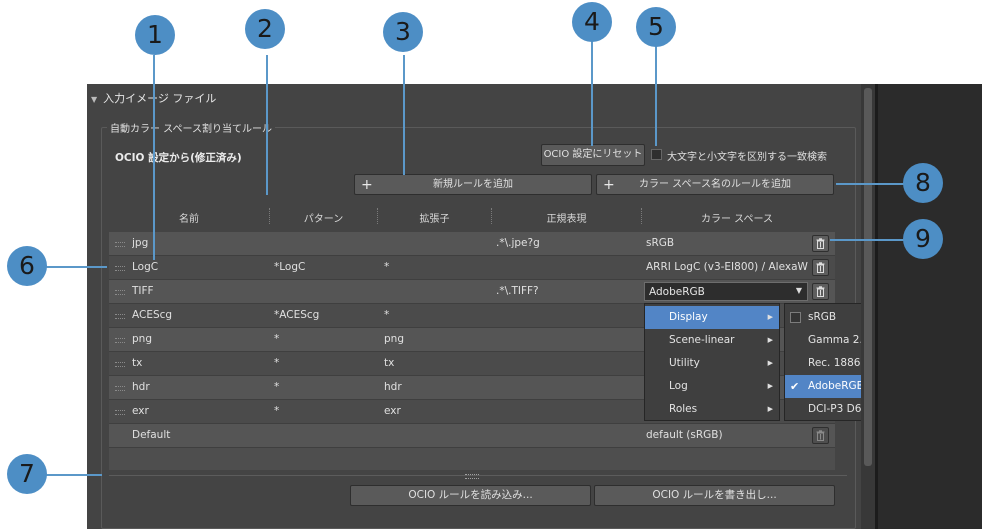 The height and width of the screenshot is (529, 982). What do you see at coordinates (160, 98) in the screenshot?
I see `section-title: 入力イメージ ファイル` at bounding box center [160, 98].